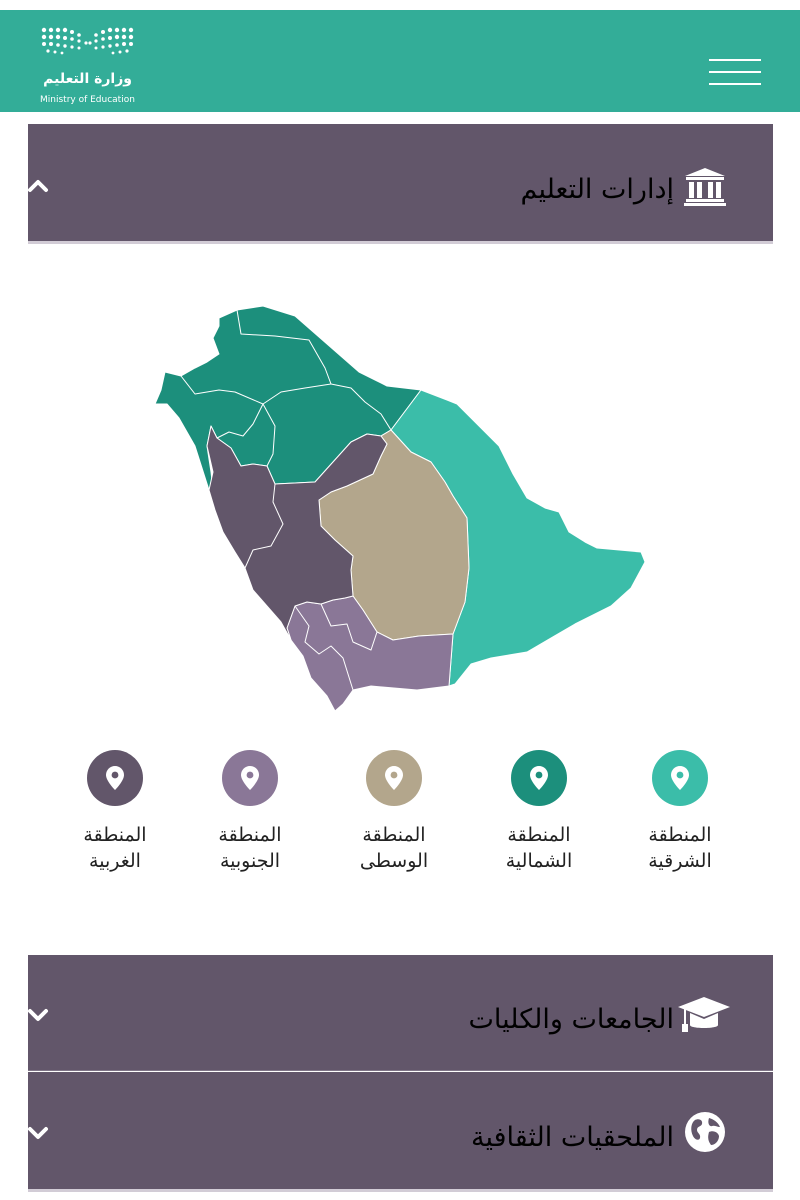  Describe the element at coordinates (87, 41) in the screenshot. I see `logo-dots-icon` at that location.